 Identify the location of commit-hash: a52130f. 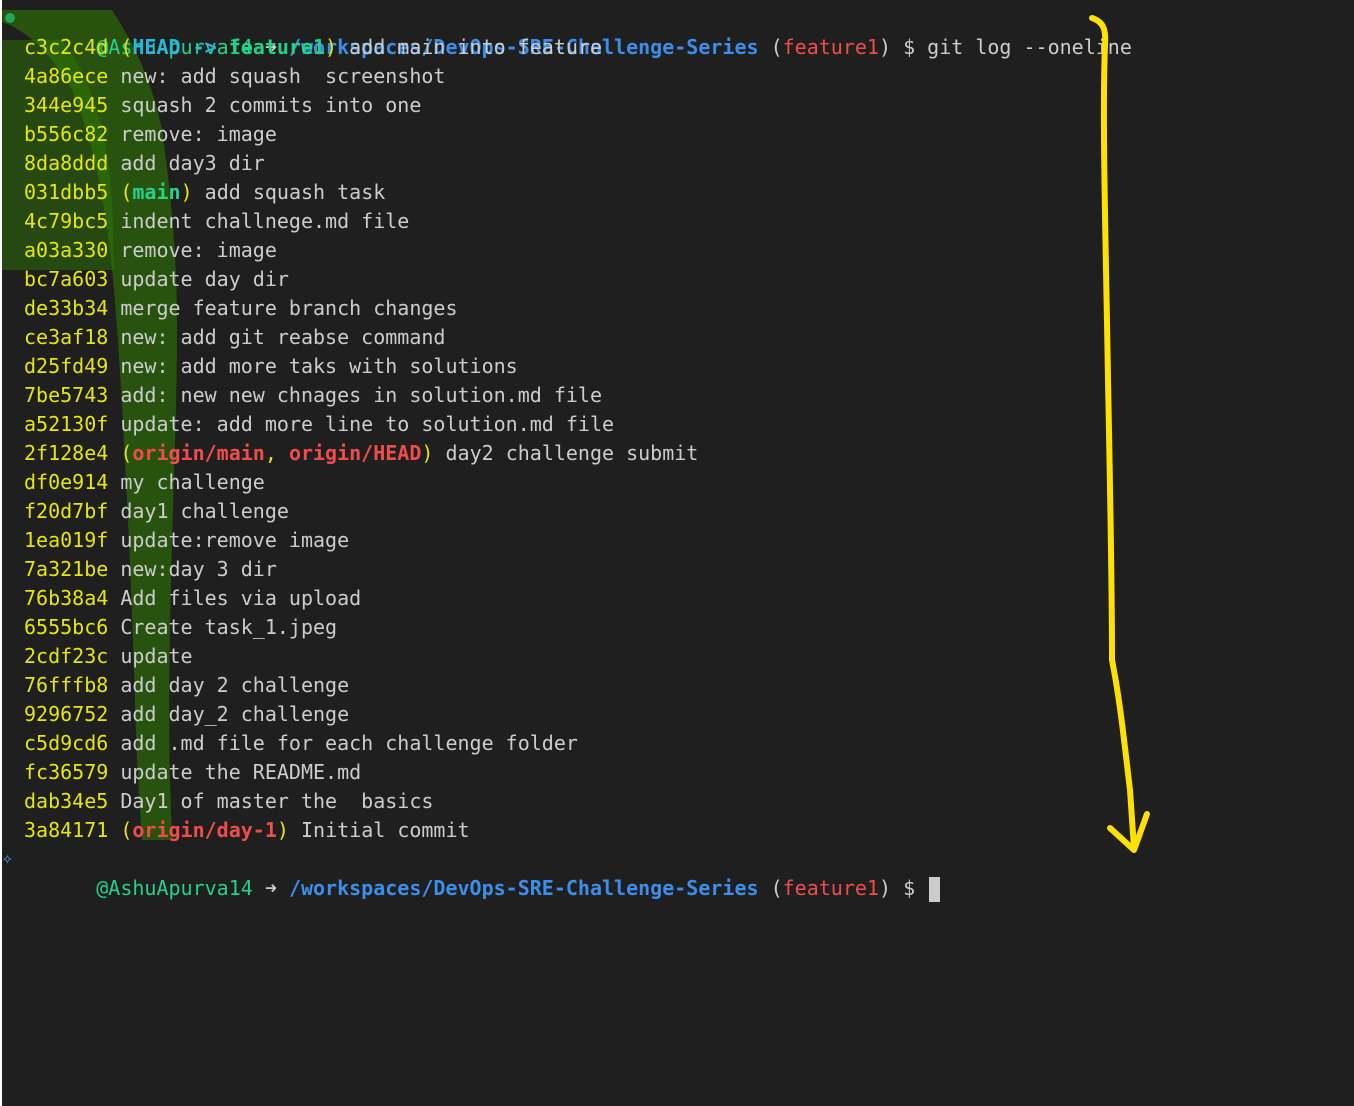
(66, 424).